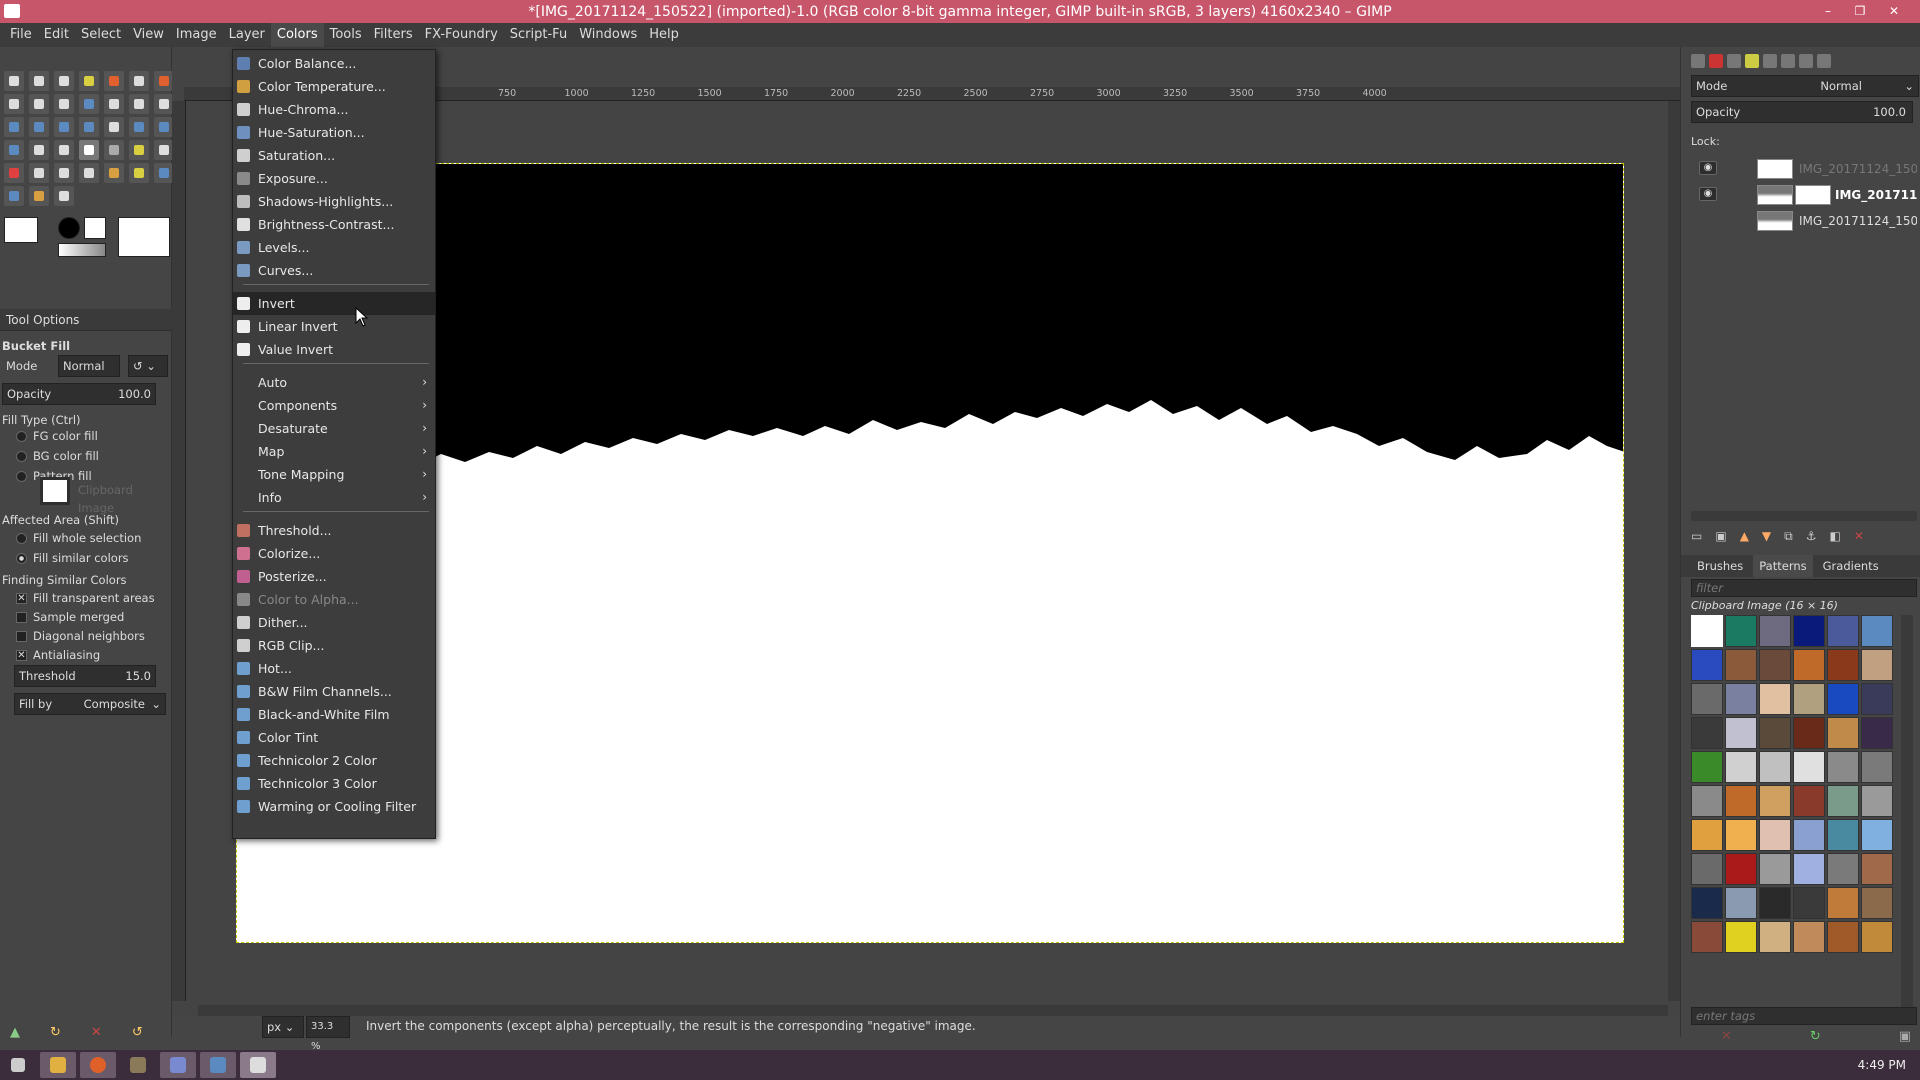  Describe the element at coordinates (247, 35) in the screenshot. I see `menu-layer: Layer` at that location.